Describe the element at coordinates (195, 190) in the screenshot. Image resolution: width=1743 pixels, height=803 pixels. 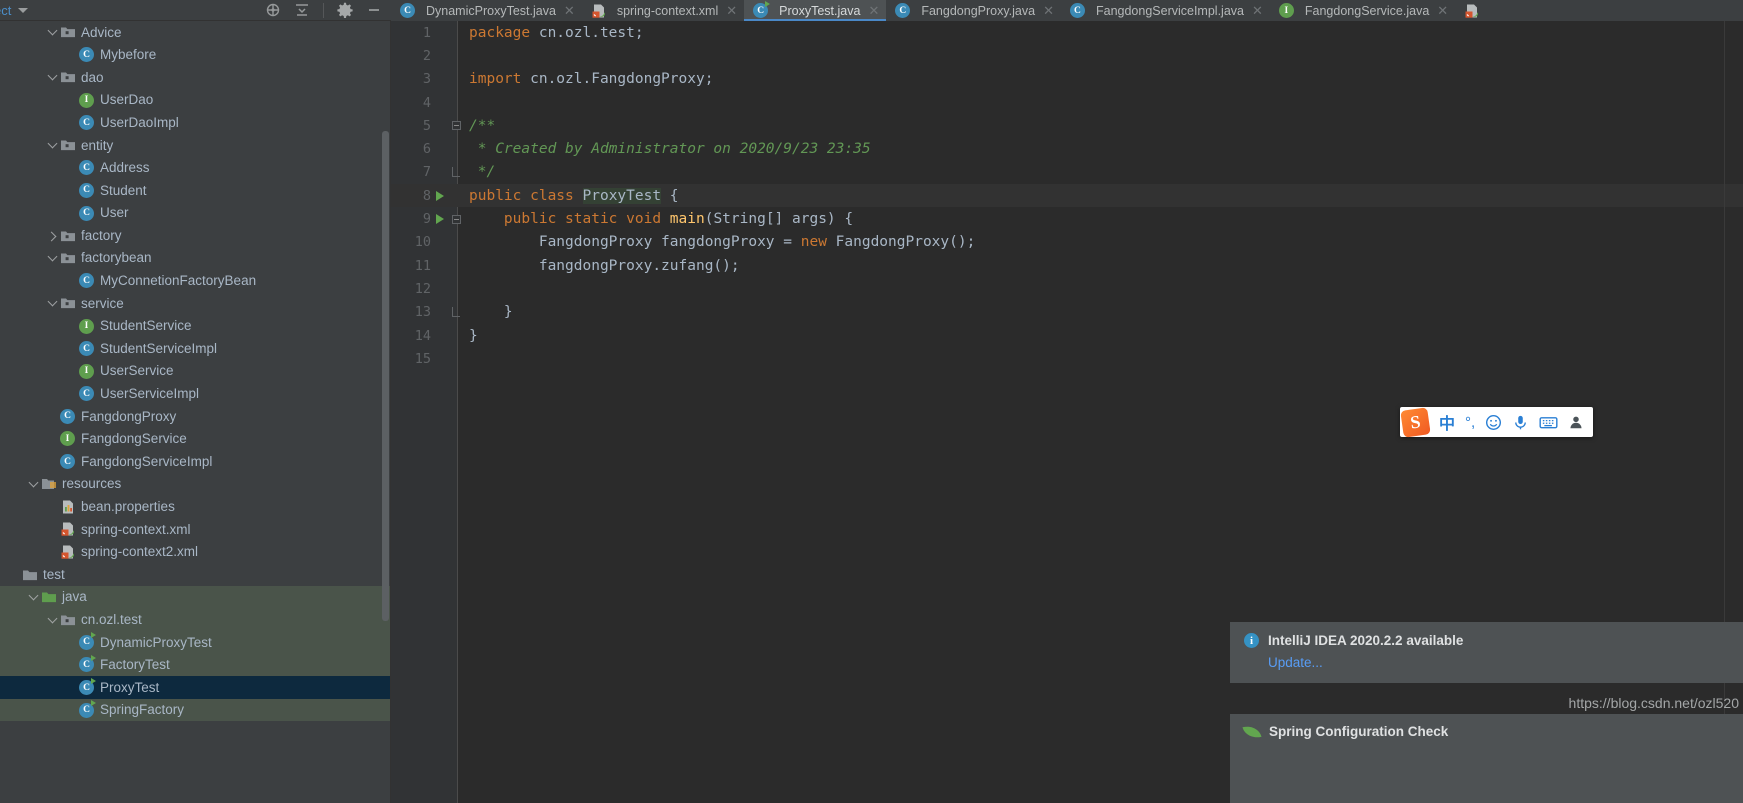
I see `tree-node-student: C Student` at that location.